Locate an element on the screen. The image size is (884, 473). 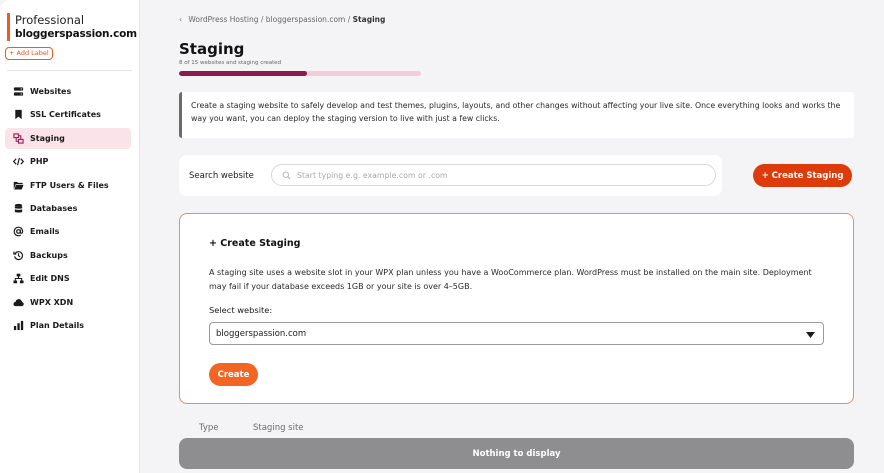
search-label: Search website is located at coordinates (221, 175).